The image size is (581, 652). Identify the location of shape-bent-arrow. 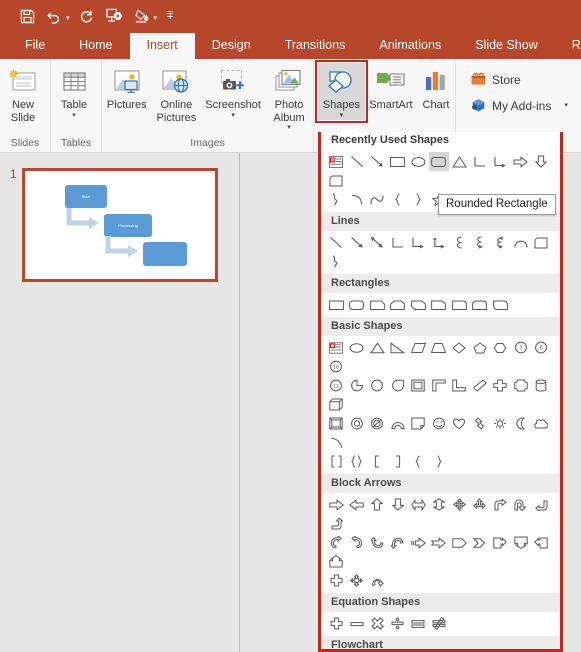
(500, 504).